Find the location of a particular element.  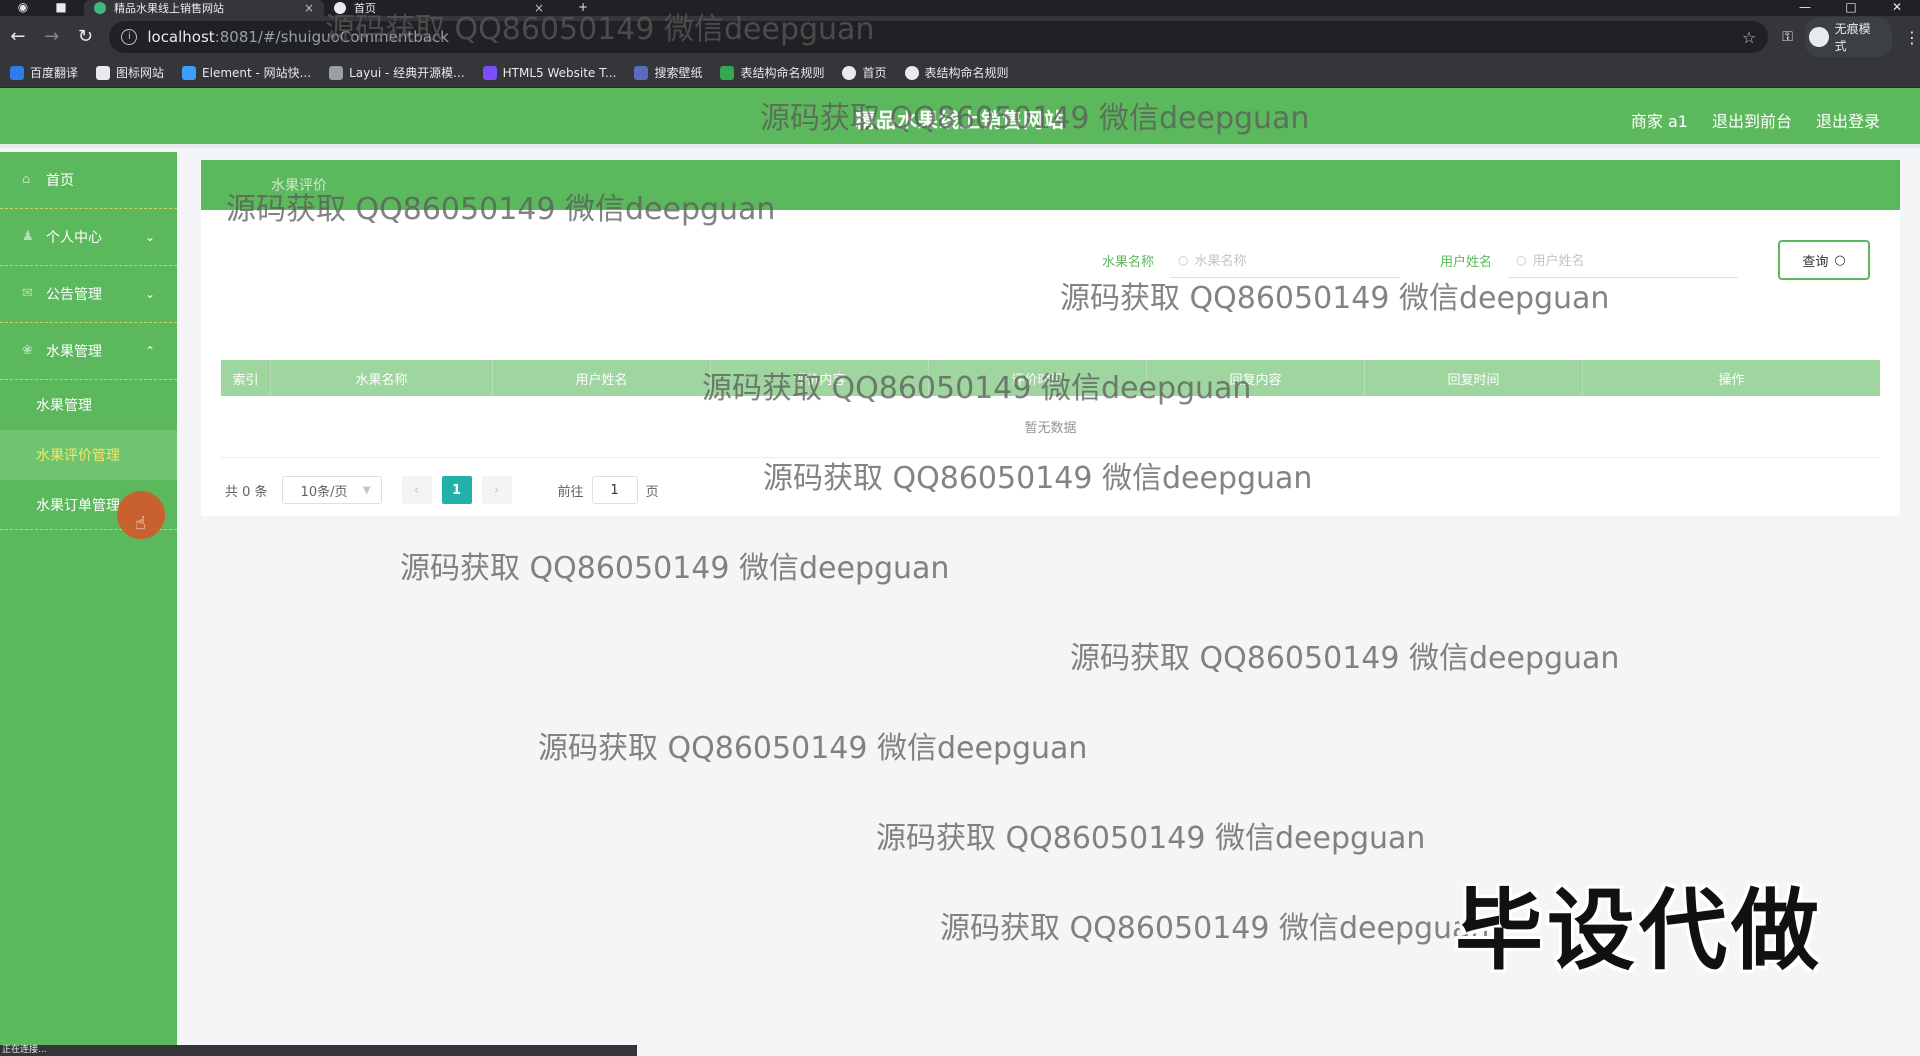

bookmark-label: 搜索壁纸 is located at coordinates (678, 73).